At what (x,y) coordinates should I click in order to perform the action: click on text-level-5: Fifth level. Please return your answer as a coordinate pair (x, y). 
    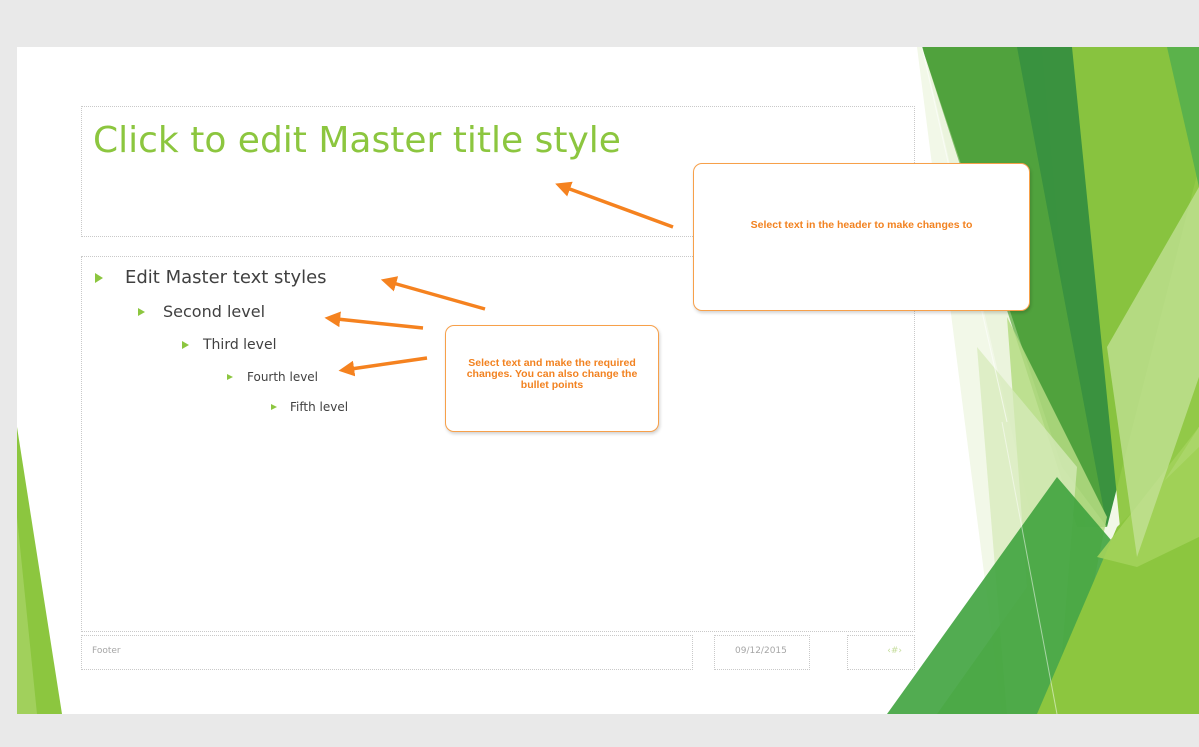
    Looking at the image, I should click on (309, 407).